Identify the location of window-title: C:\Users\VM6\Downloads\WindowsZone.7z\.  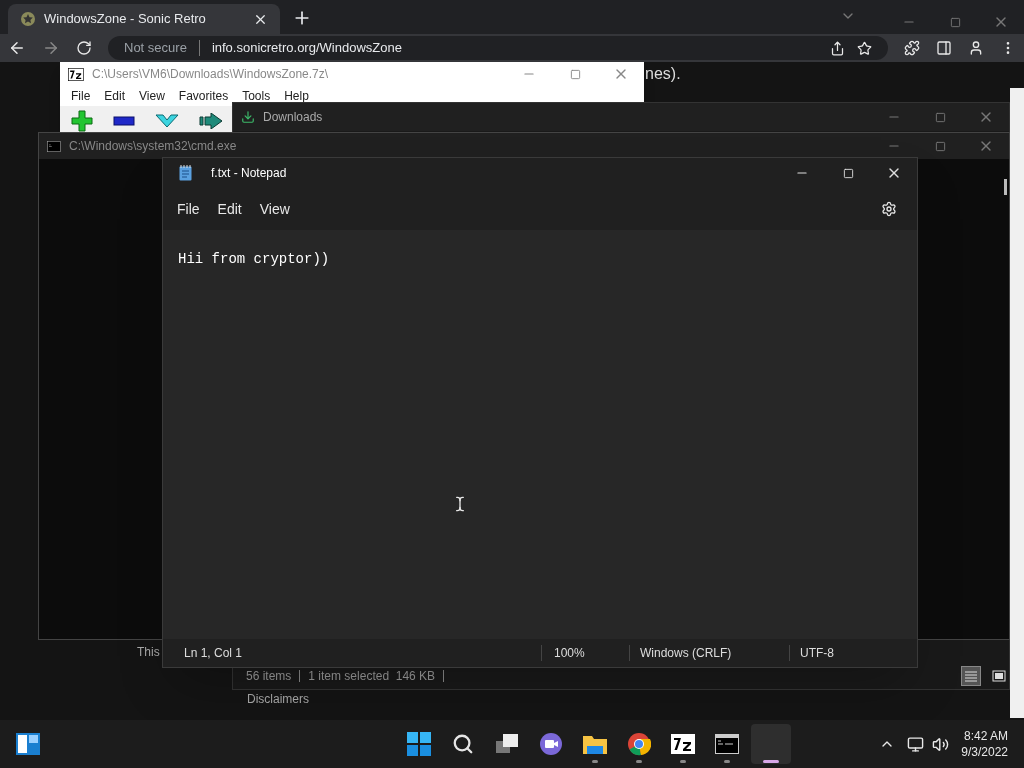
(211, 74).